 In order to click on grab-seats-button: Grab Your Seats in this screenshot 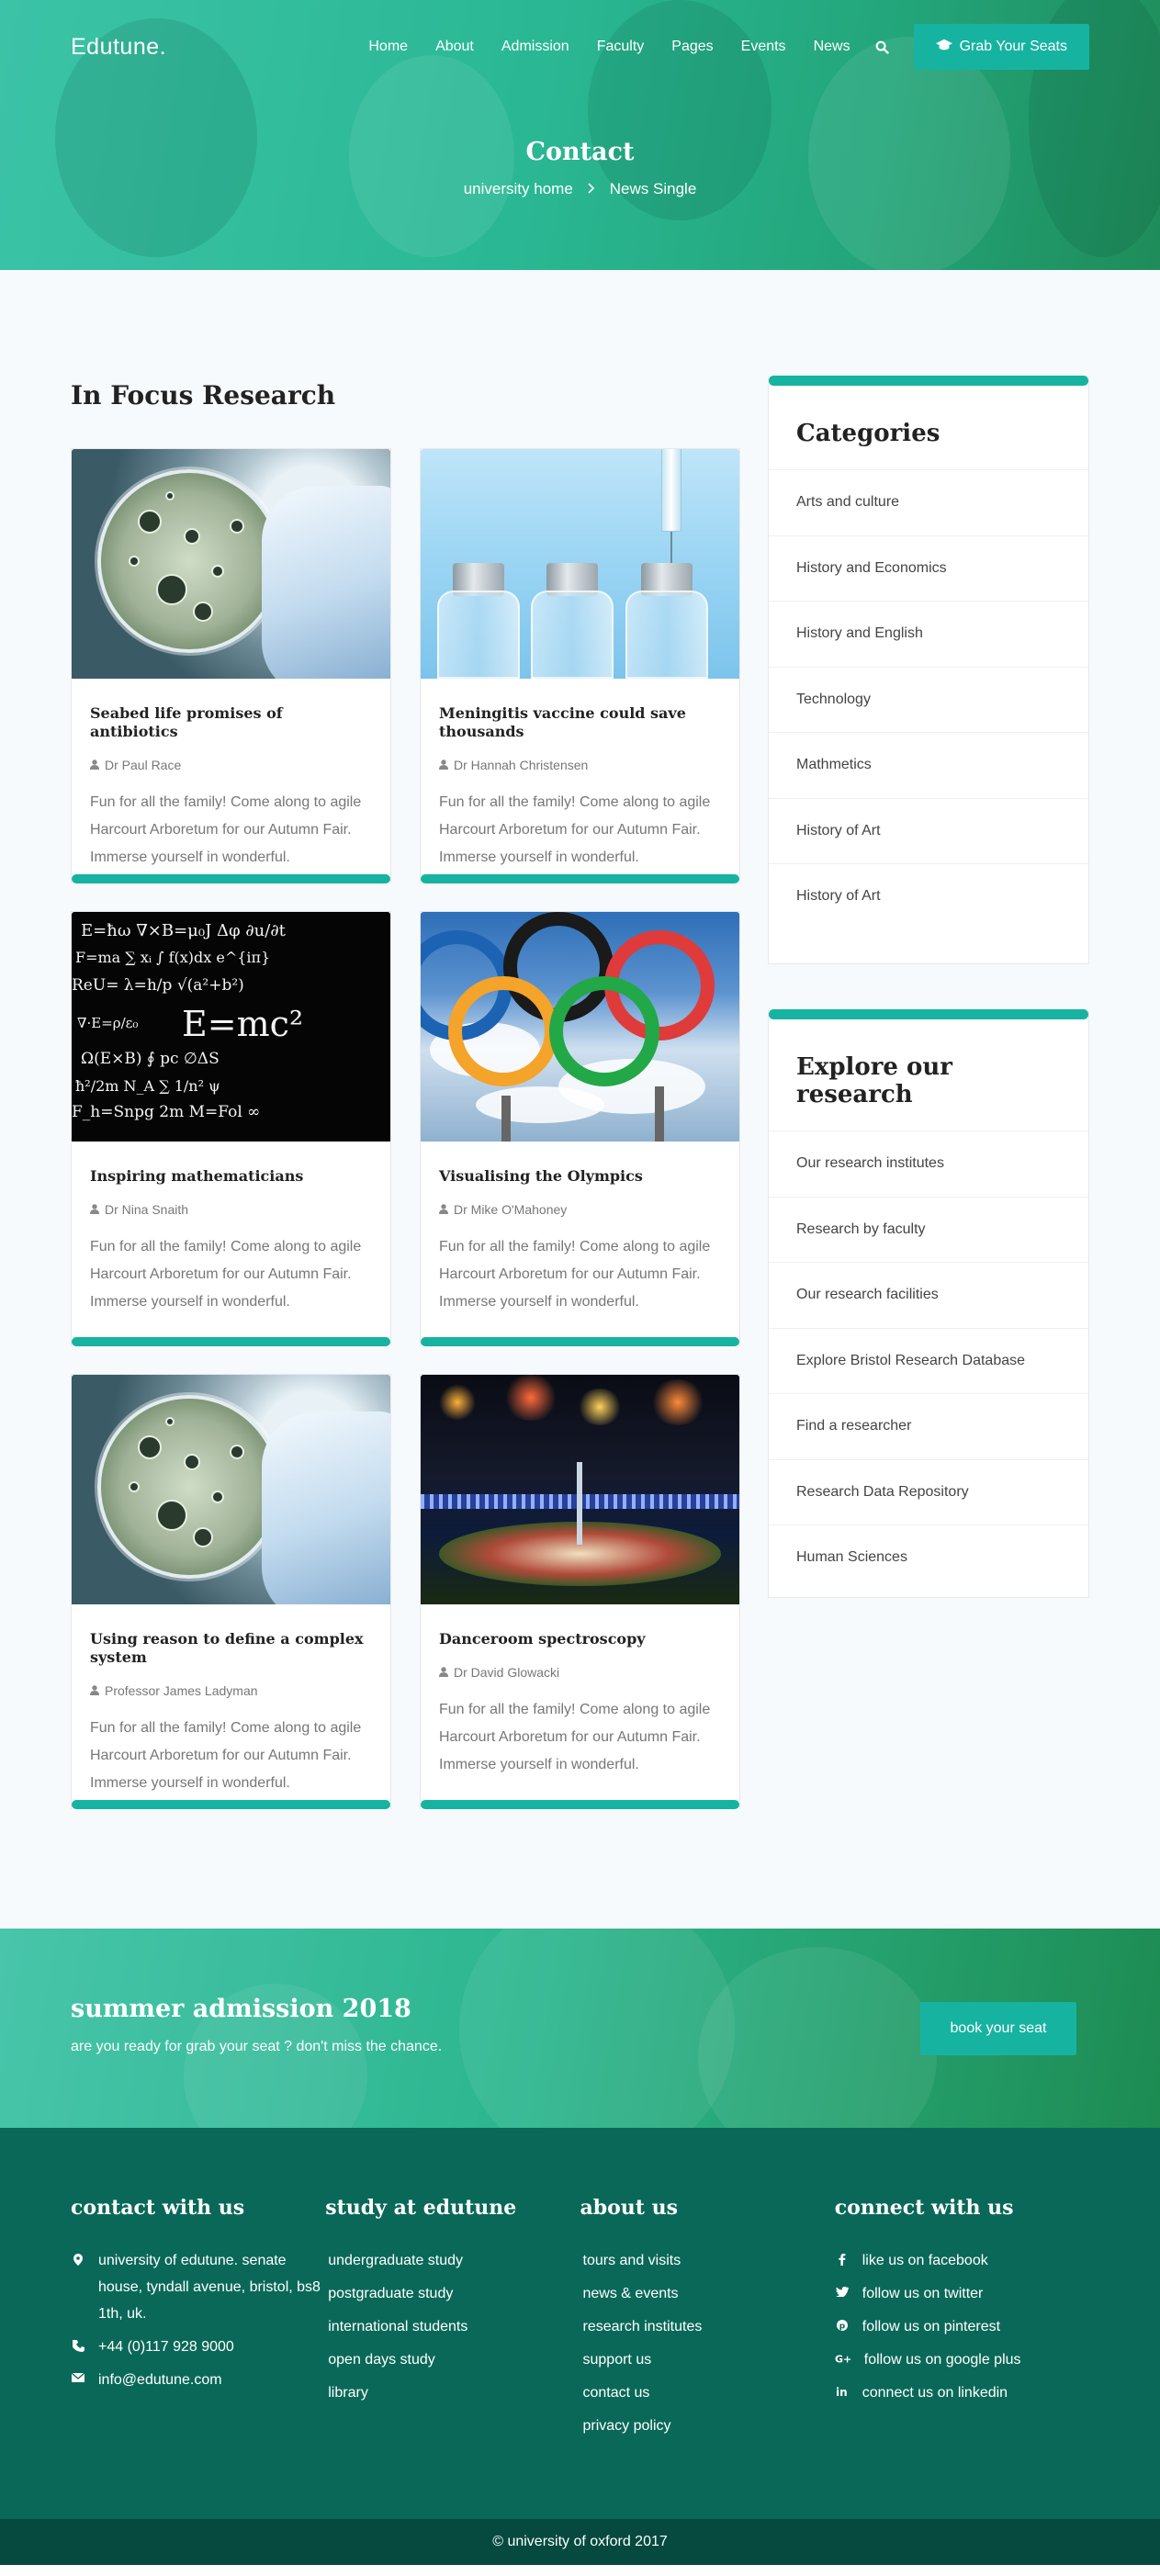, I will do `click(1001, 47)`.